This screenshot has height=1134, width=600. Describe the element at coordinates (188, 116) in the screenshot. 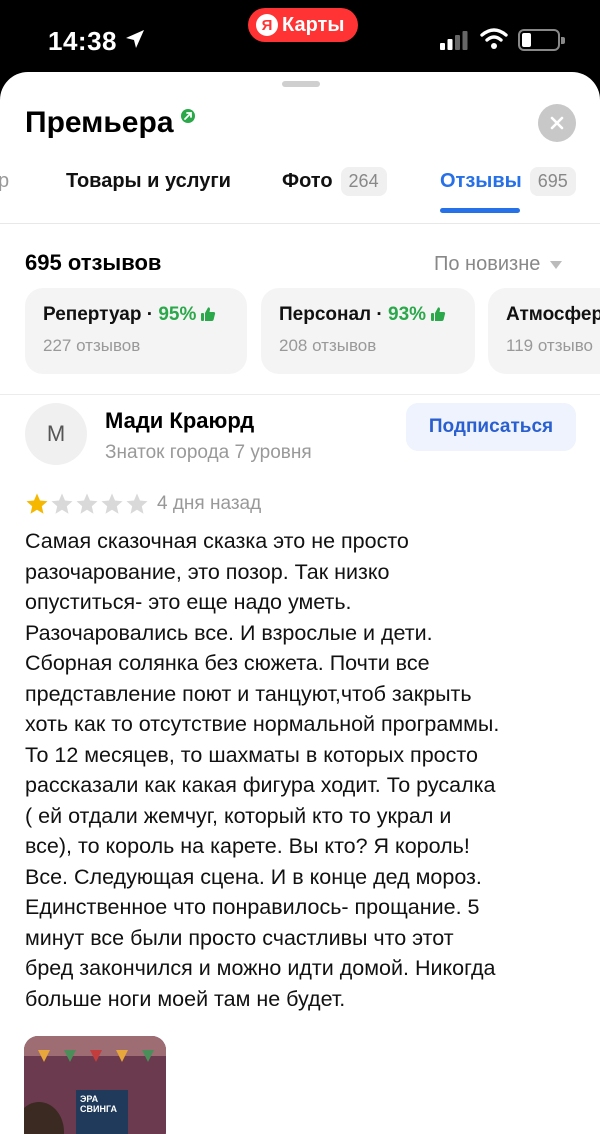

I see `verified-badge-icon` at that location.